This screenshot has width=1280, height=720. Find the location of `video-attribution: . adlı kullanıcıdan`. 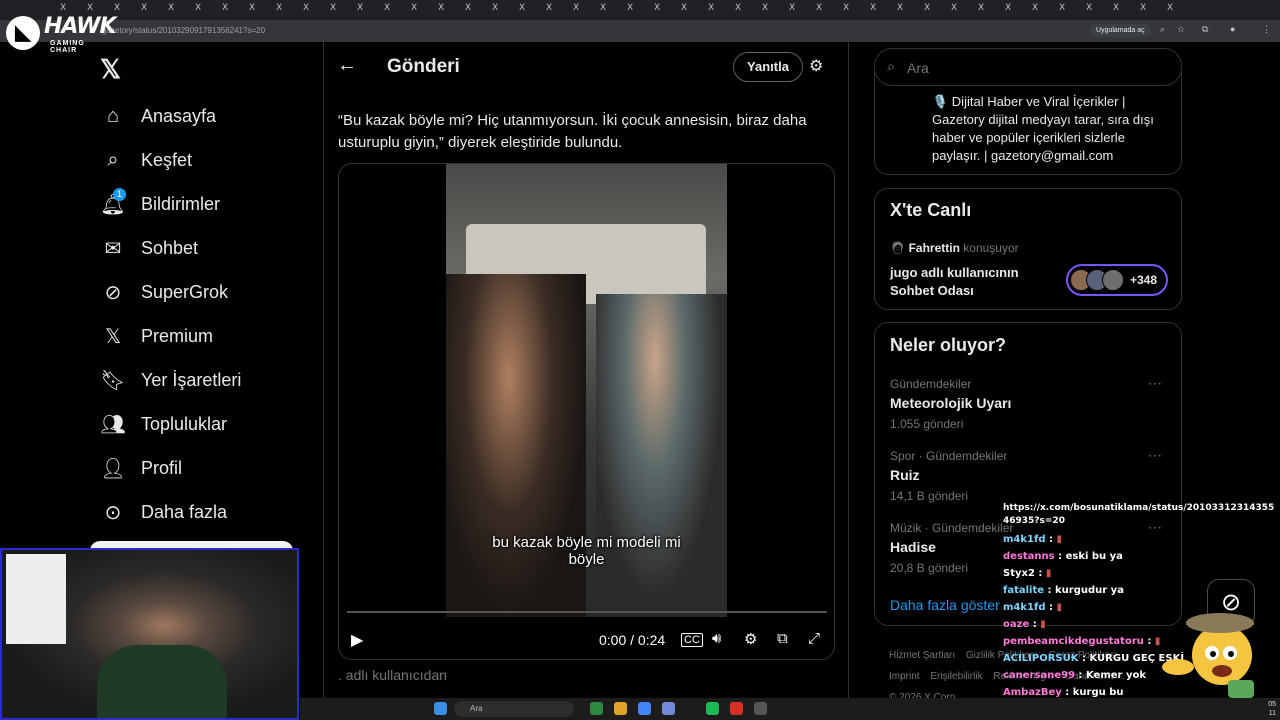

video-attribution: . adlı kullanıcıdan is located at coordinates (392, 675).